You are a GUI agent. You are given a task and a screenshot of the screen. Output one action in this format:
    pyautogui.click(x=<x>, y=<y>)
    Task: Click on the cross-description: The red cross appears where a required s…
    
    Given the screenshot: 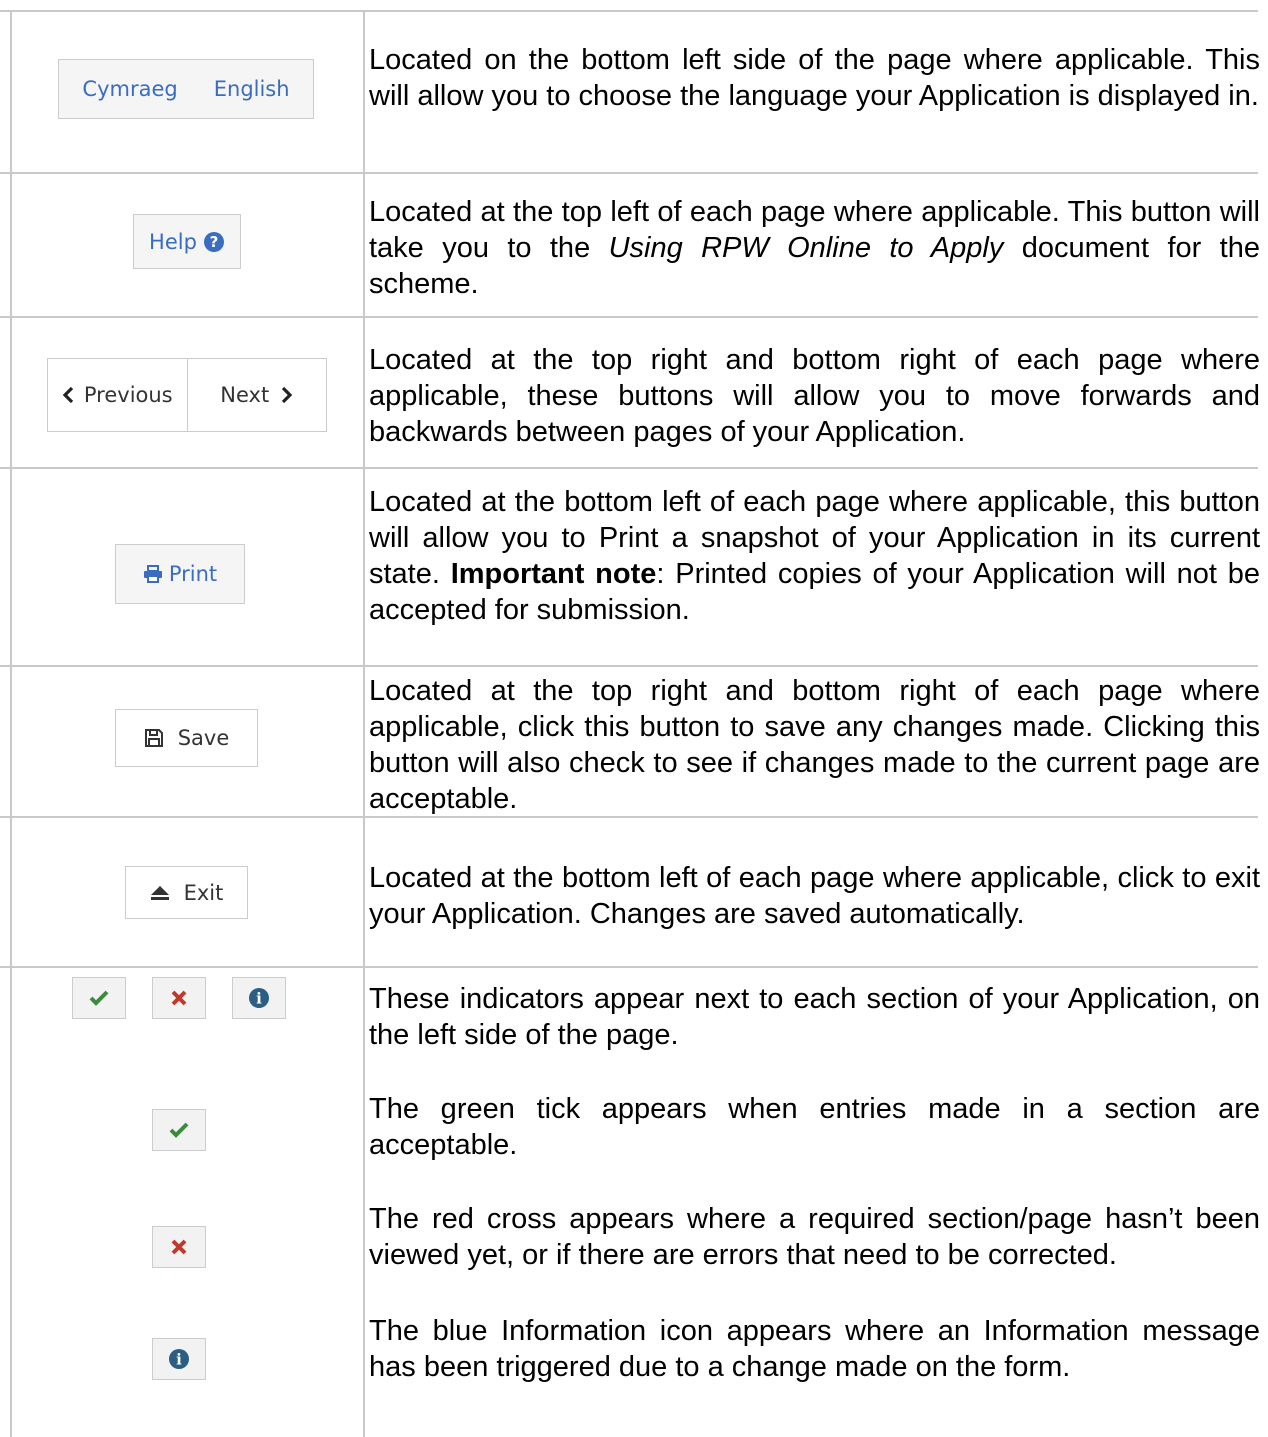 What is the action you would take?
    pyautogui.click(x=814, y=1237)
    